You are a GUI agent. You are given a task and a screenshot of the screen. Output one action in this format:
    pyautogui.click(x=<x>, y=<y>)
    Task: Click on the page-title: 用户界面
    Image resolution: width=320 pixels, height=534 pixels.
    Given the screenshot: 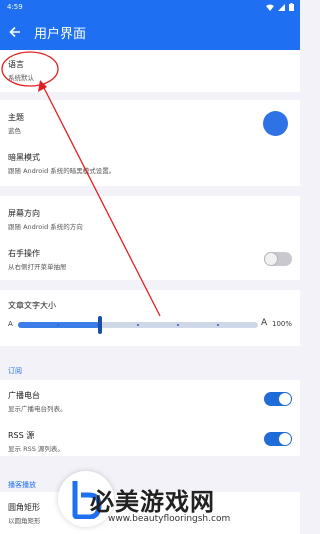 What is the action you would take?
    pyautogui.click(x=60, y=34)
    